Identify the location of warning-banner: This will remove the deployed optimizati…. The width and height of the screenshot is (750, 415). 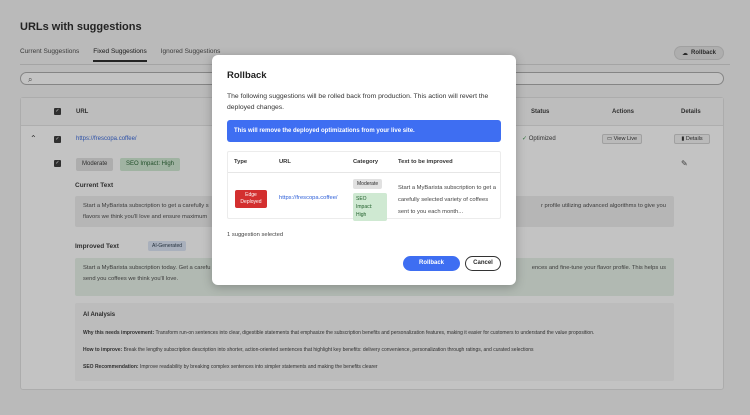
(364, 131).